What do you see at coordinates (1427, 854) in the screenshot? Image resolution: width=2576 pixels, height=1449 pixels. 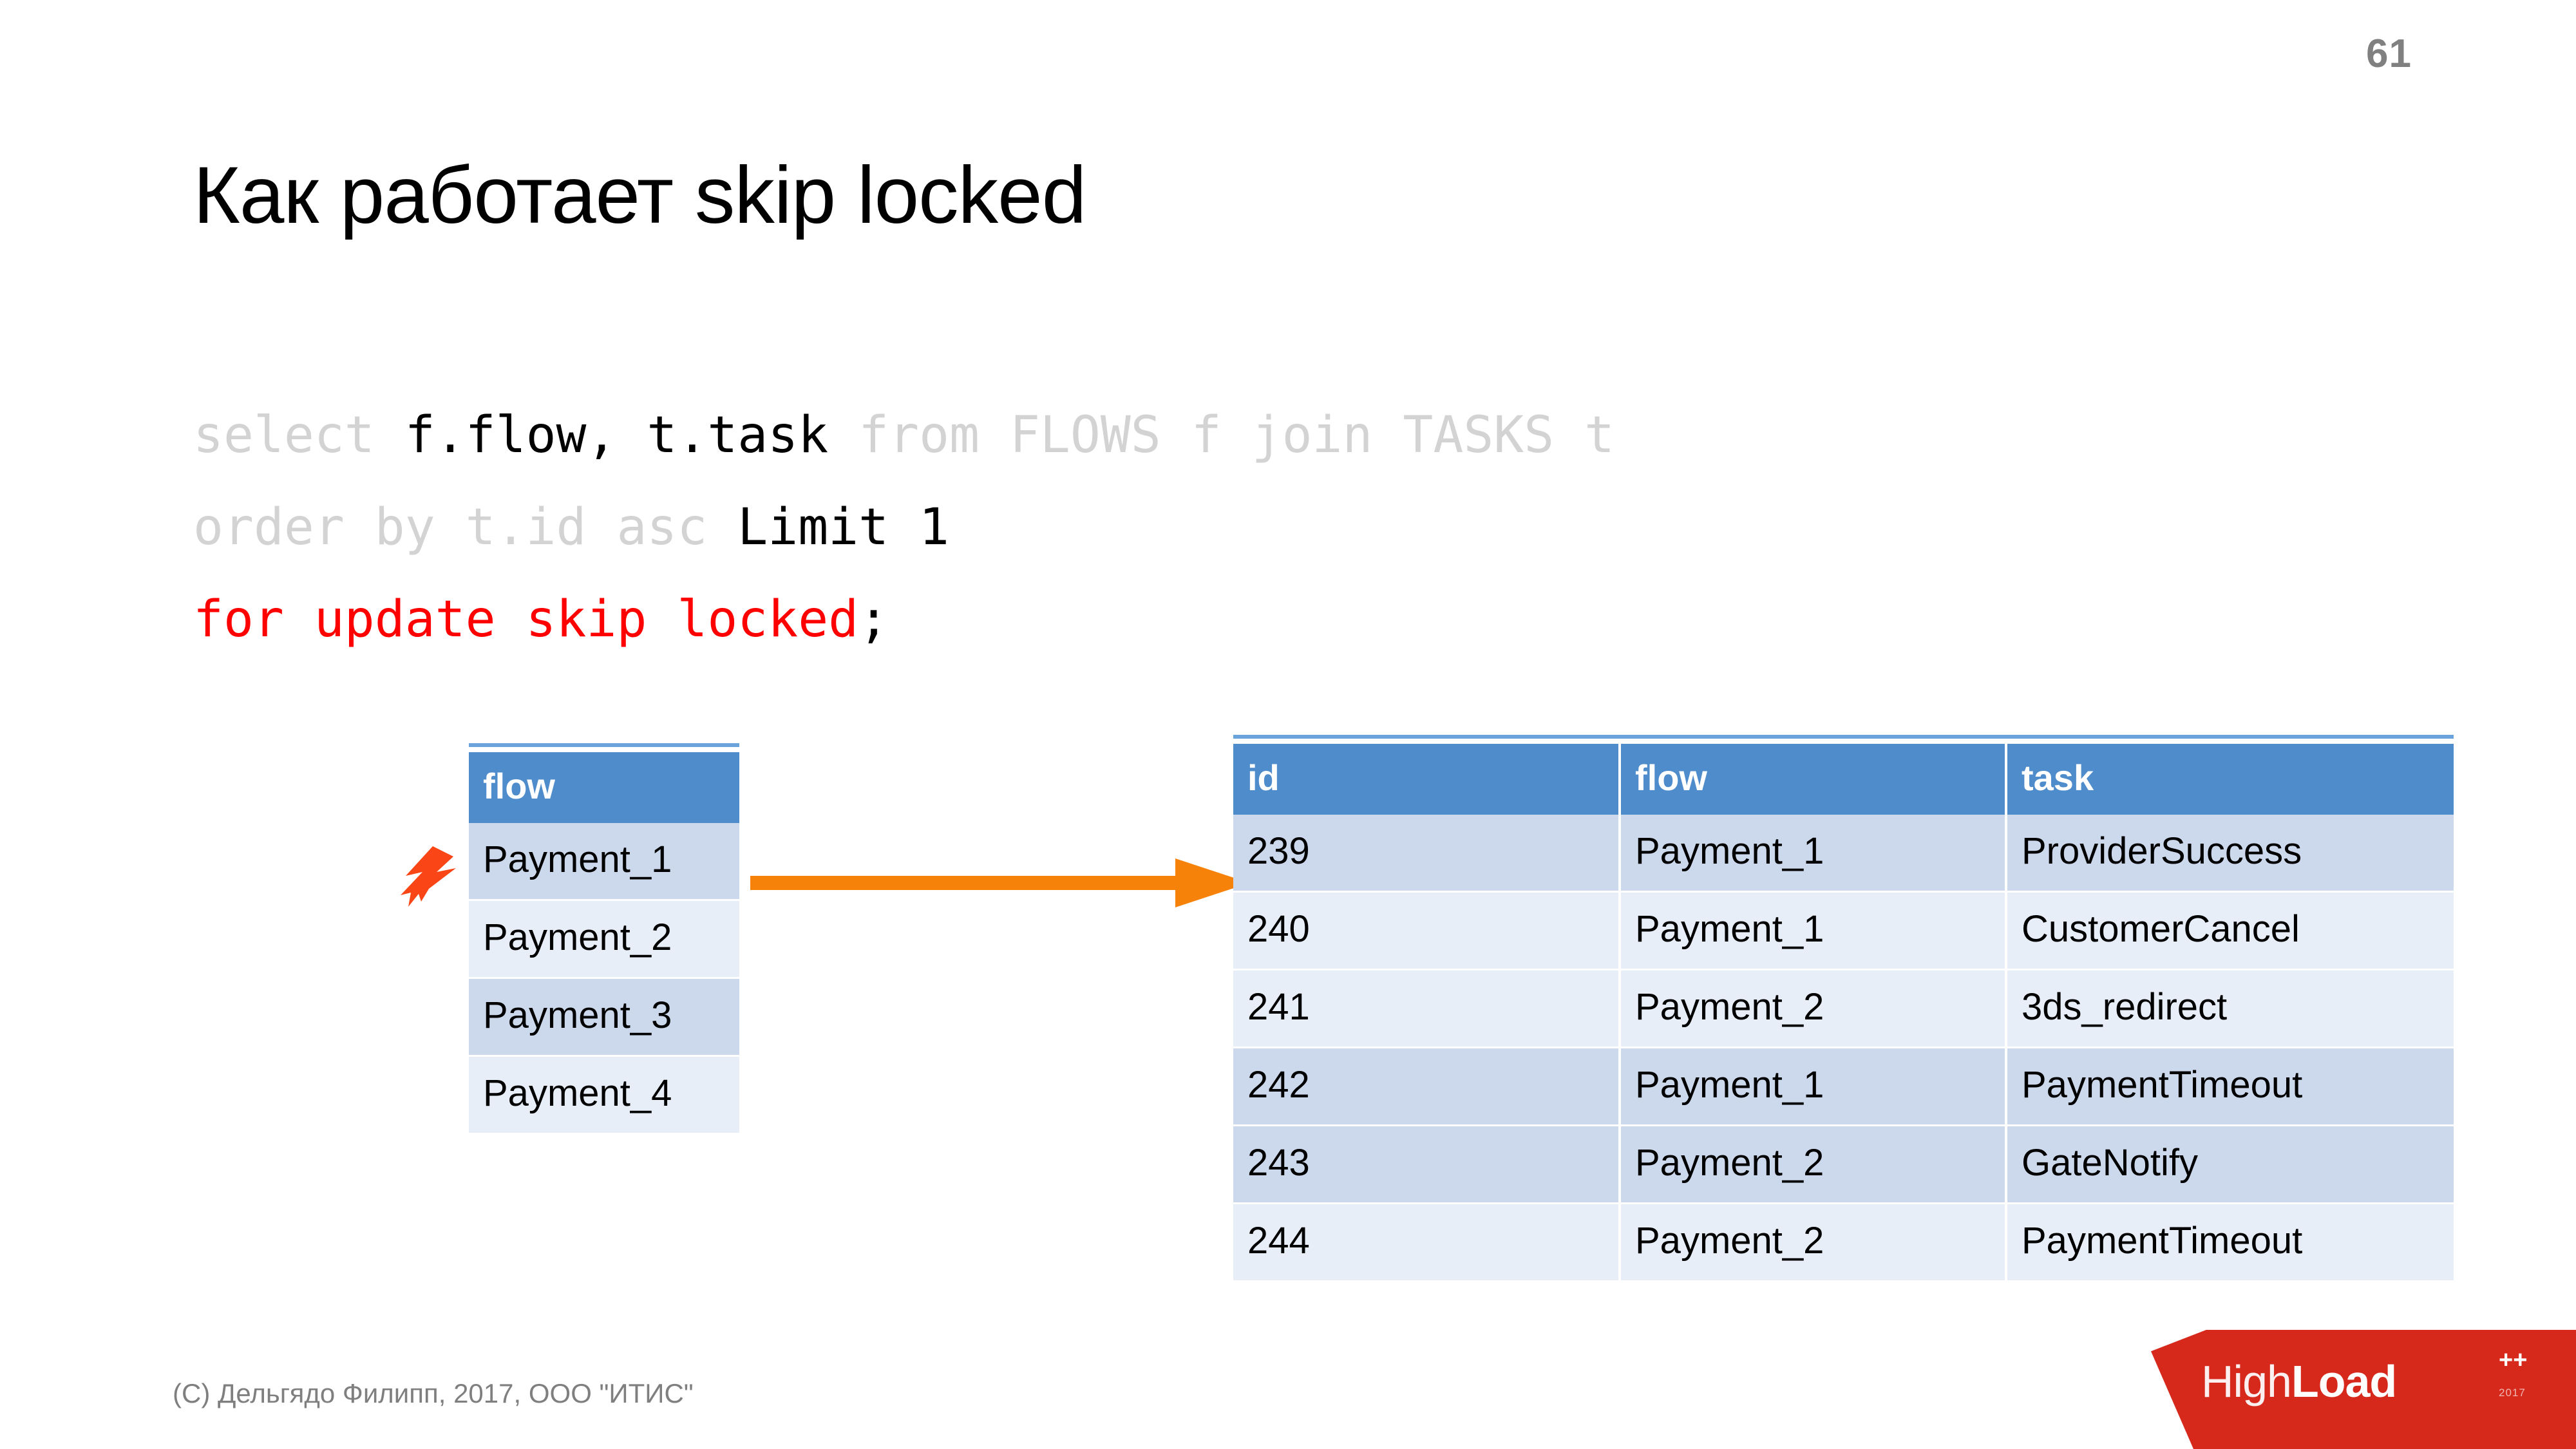 I see `task-id-cell: 239` at bounding box center [1427, 854].